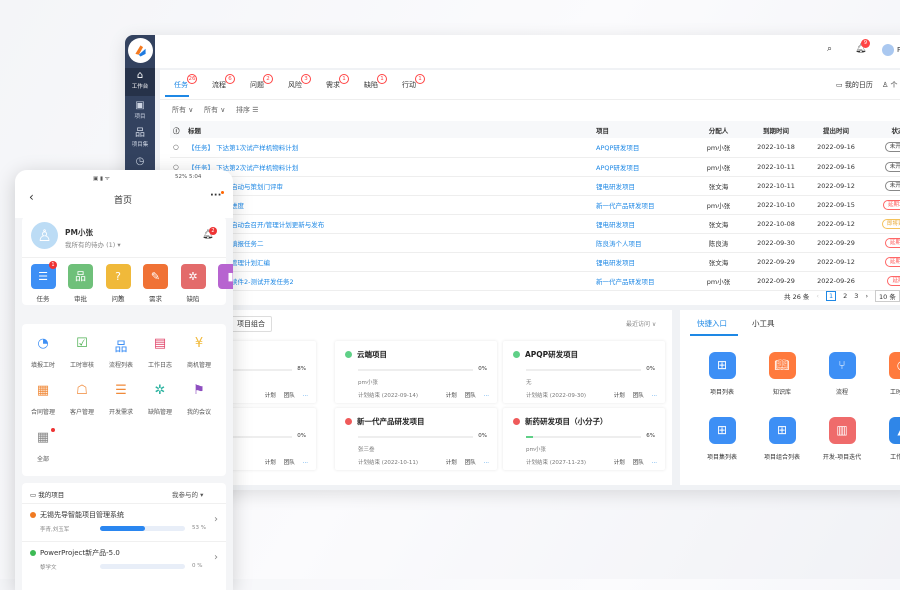 This screenshot has width=900, height=590. What do you see at coordinates (333, 85) in the screenshot?
I see `tab-requirement: 需求1` at bounding box center [333, 85].